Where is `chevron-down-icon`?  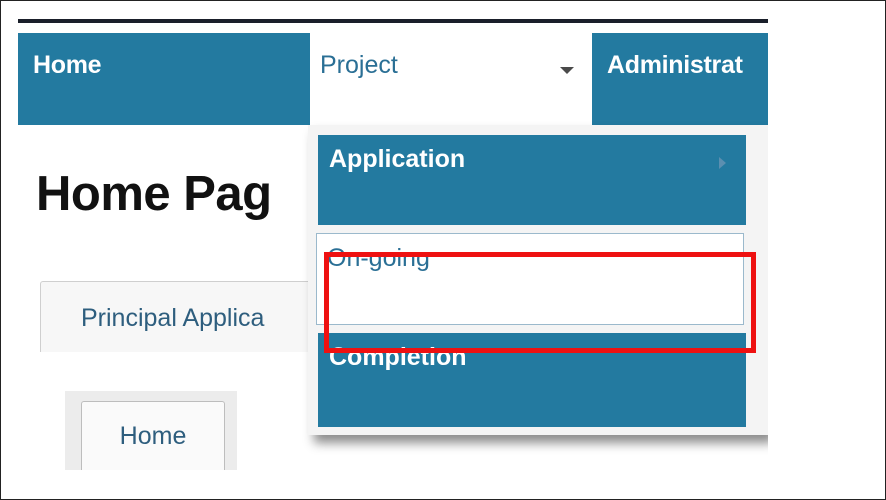
chevron-down-icon is located at coordinates (567, 70).